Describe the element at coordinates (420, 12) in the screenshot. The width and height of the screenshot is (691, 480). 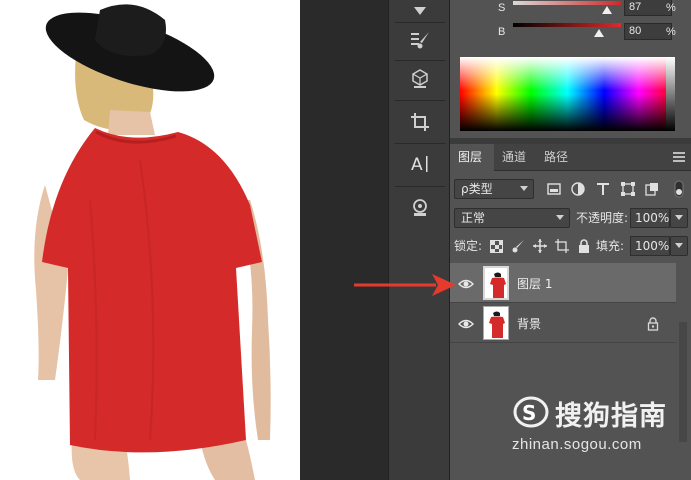
I see `play-icon` at that location.